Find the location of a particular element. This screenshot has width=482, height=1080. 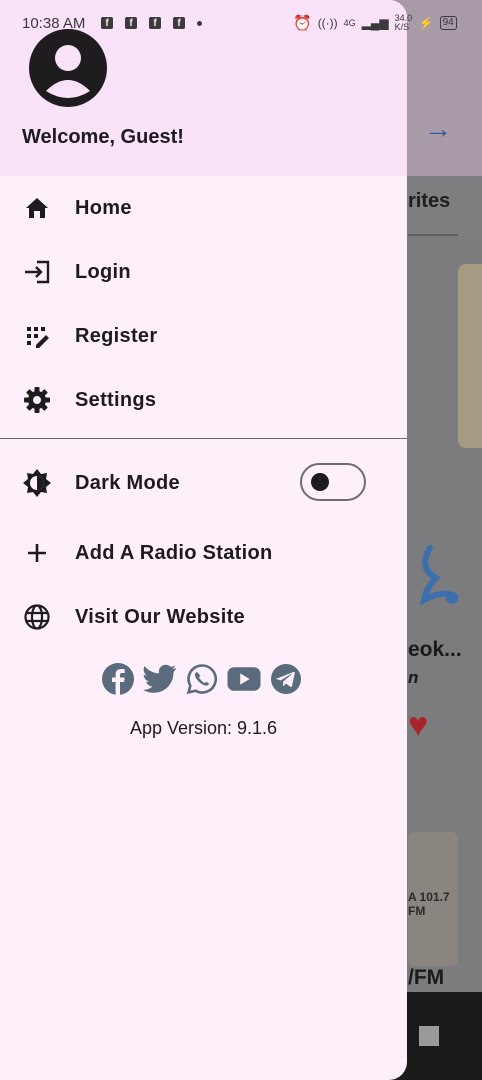

arrow-right-icon: → is located at coordinates (438, 128).